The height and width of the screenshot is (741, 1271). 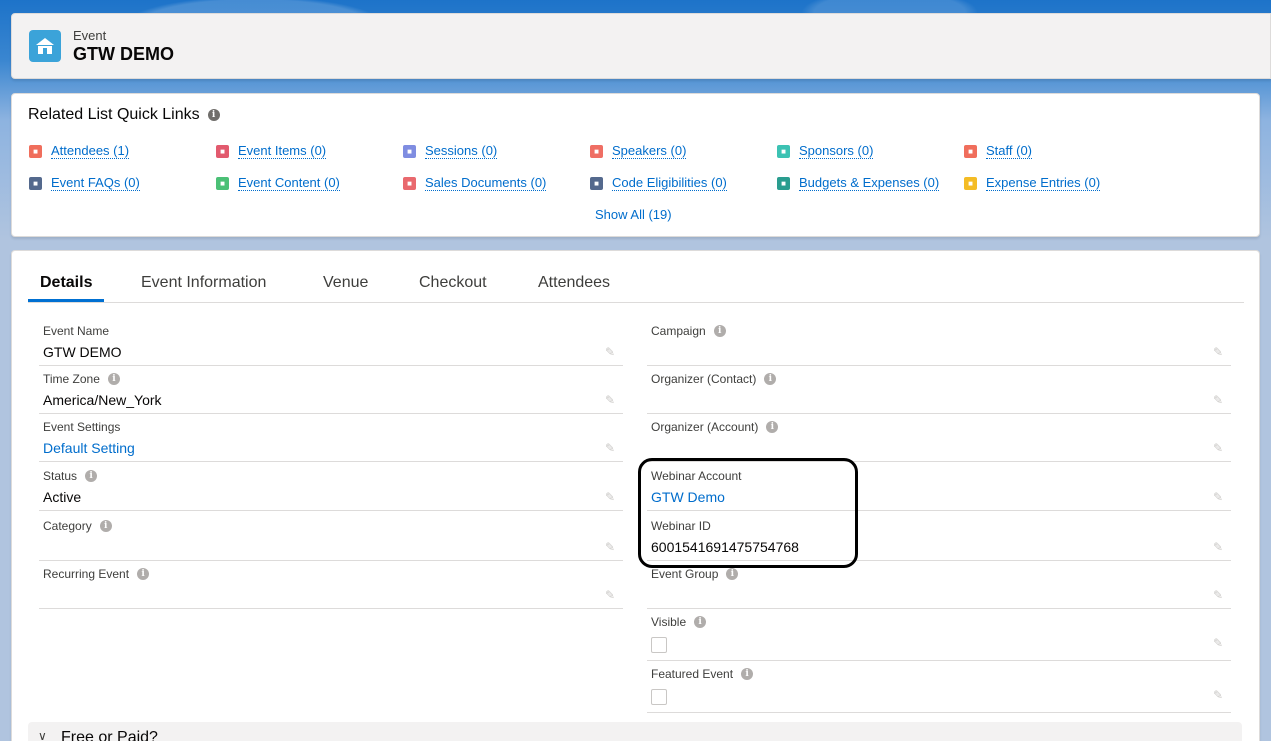 I want to click on field-label-text: Campaign, so click(x=678, y=331).